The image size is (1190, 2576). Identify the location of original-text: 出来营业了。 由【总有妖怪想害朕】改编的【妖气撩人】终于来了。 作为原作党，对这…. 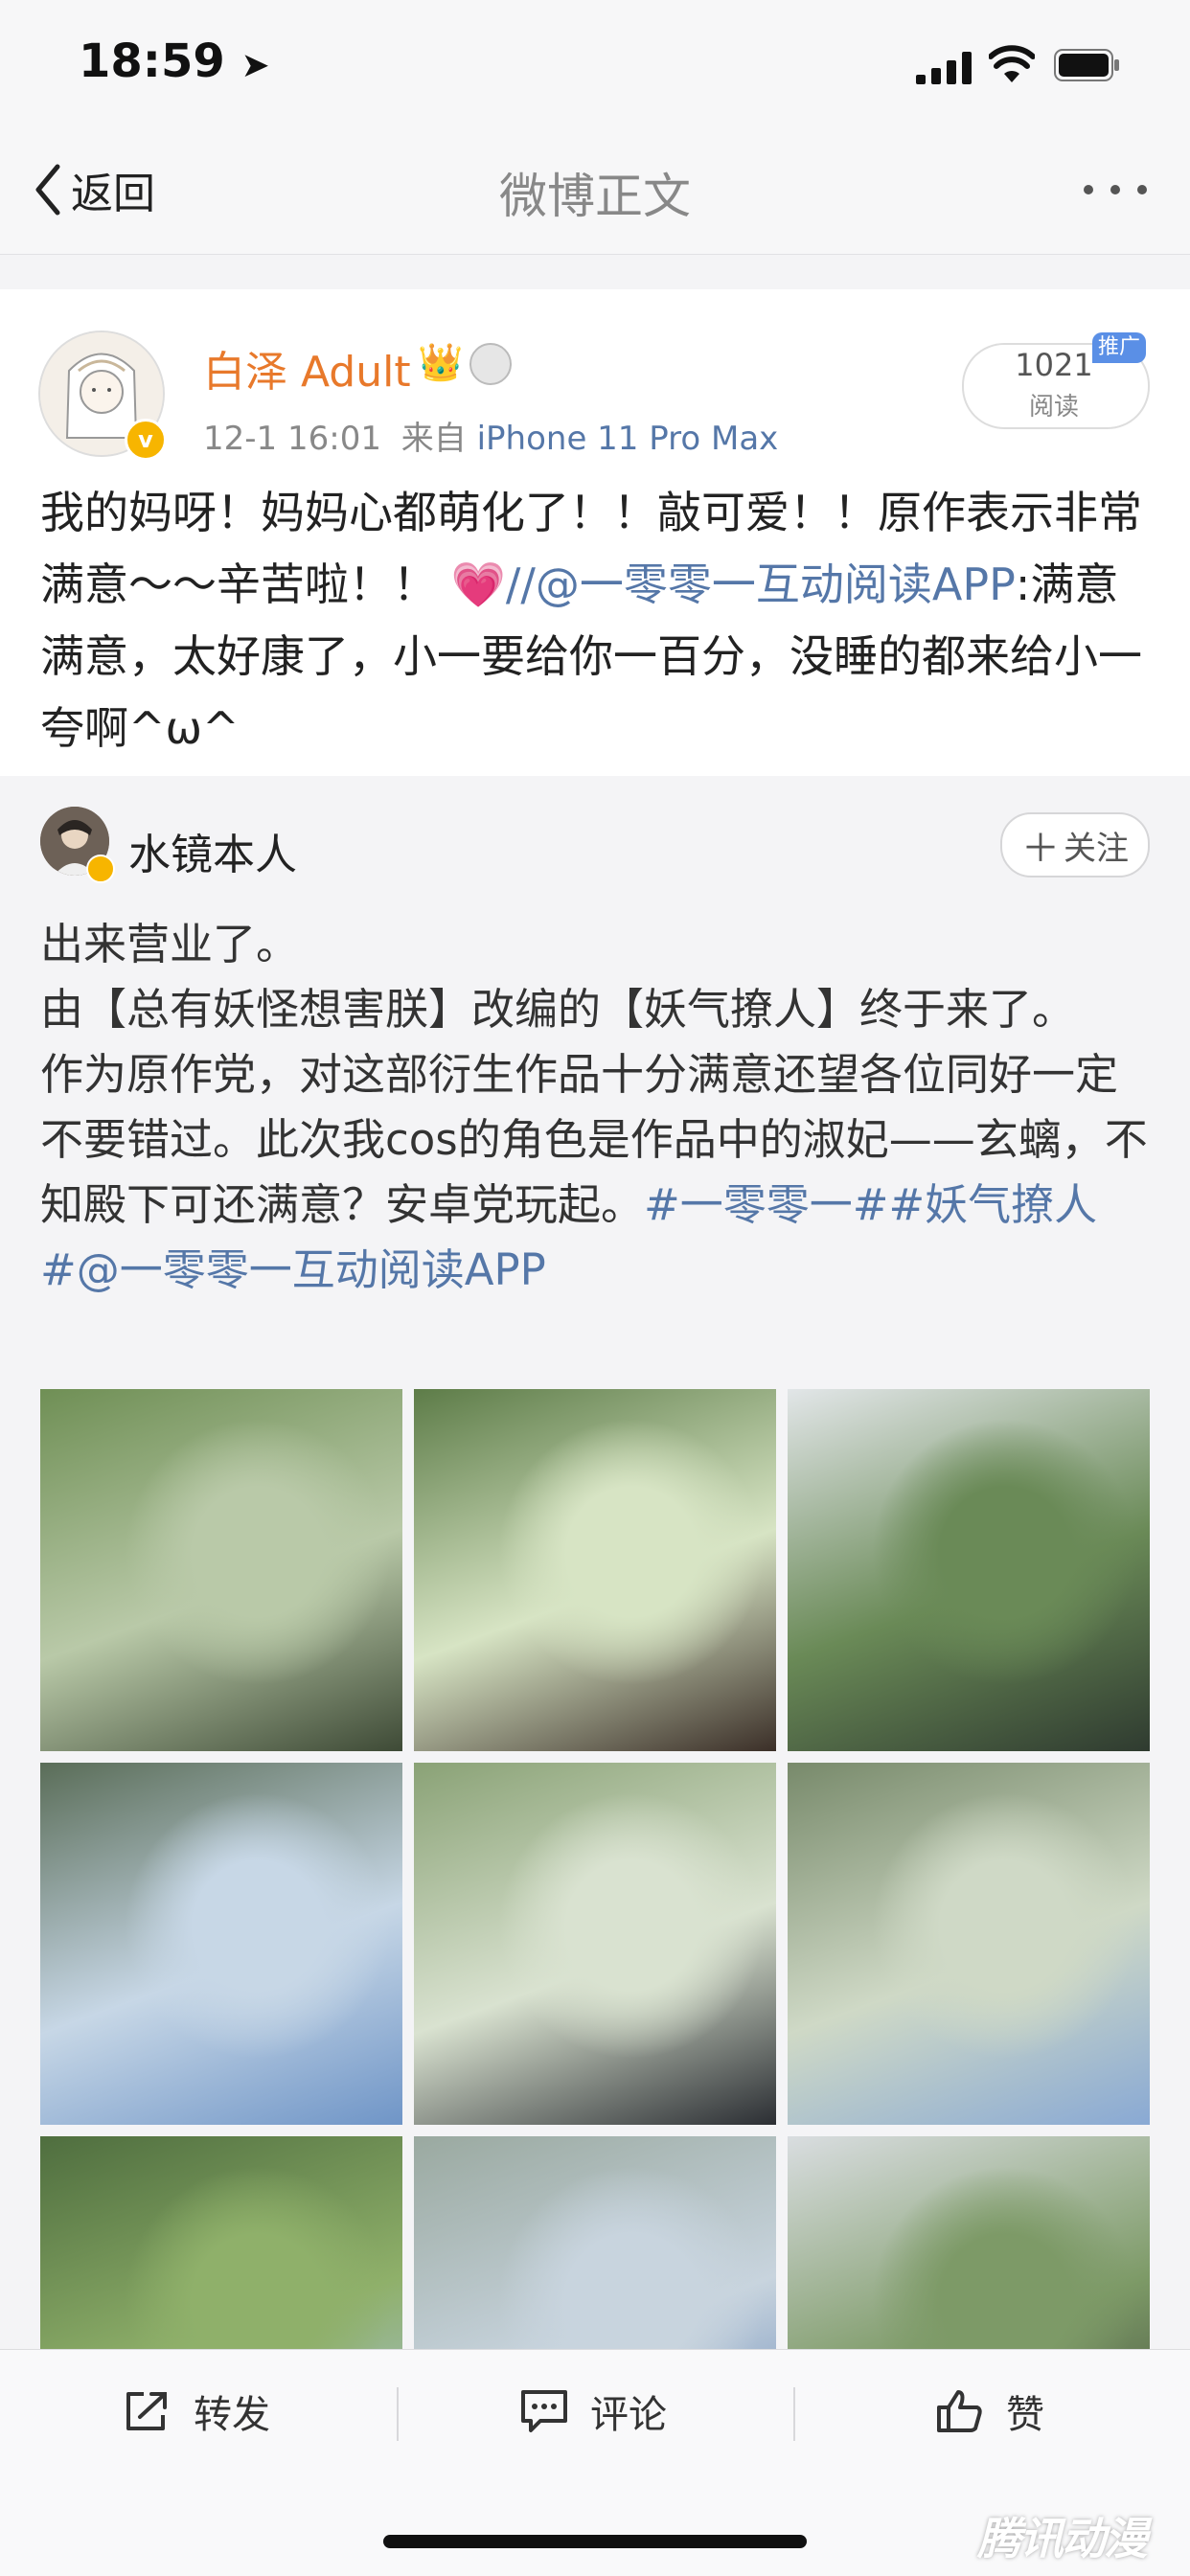
(594, 1107).